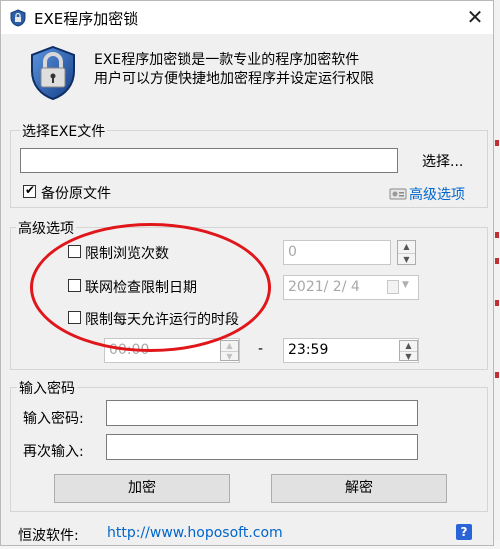  What do you see at coordinates (234, 79) in the screenshot?
I see `description-line-2: 用户可以方便快捷地加密程序并设定运行权限` at bounding box center [234, 79].